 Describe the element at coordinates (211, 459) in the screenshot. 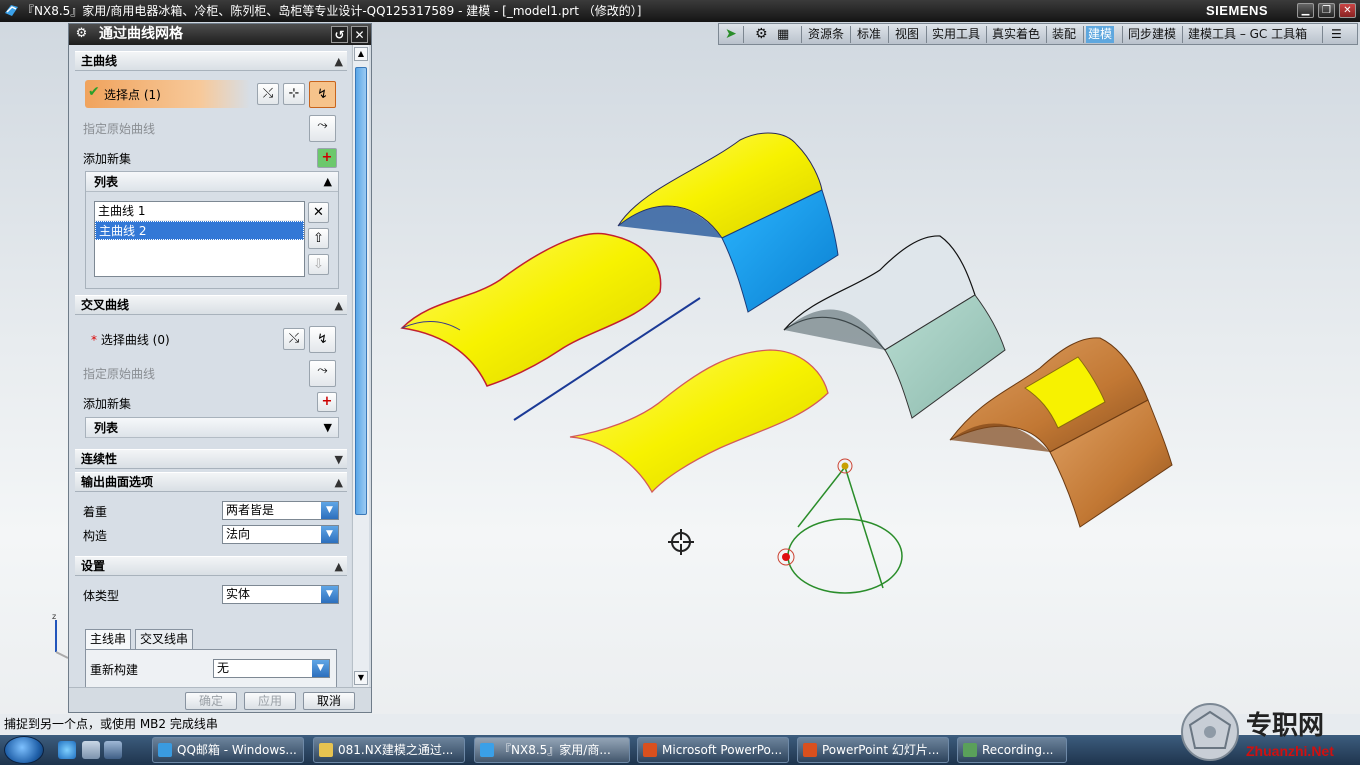

I see `section-continuity: 连续性 ▼` at that location.